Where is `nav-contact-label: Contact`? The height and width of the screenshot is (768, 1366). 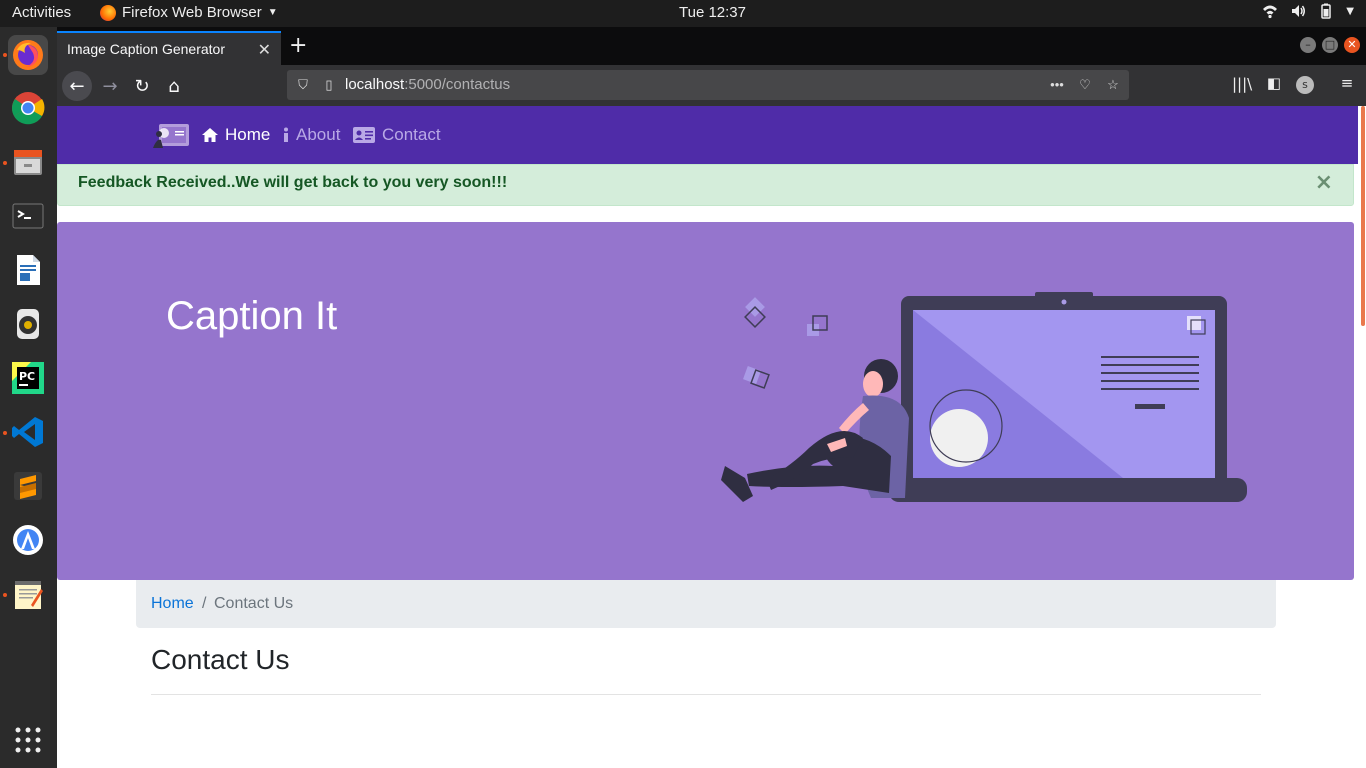 nav-contact-label: Contact is located at coordinates (411, 134).